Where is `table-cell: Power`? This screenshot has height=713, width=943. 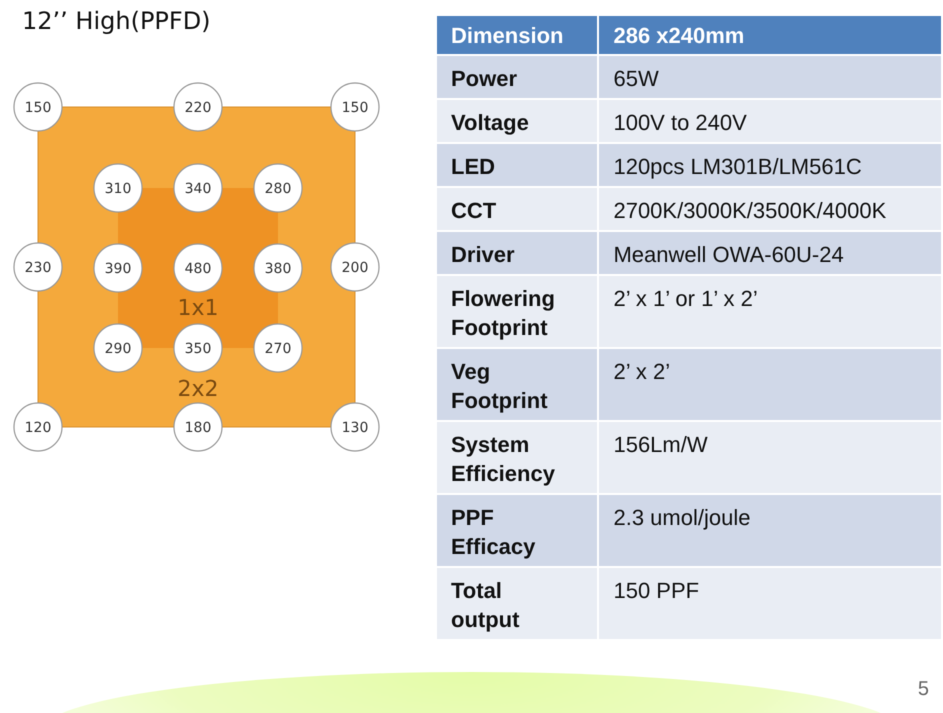
table-cell: Power is located at coordinates (517, 77).